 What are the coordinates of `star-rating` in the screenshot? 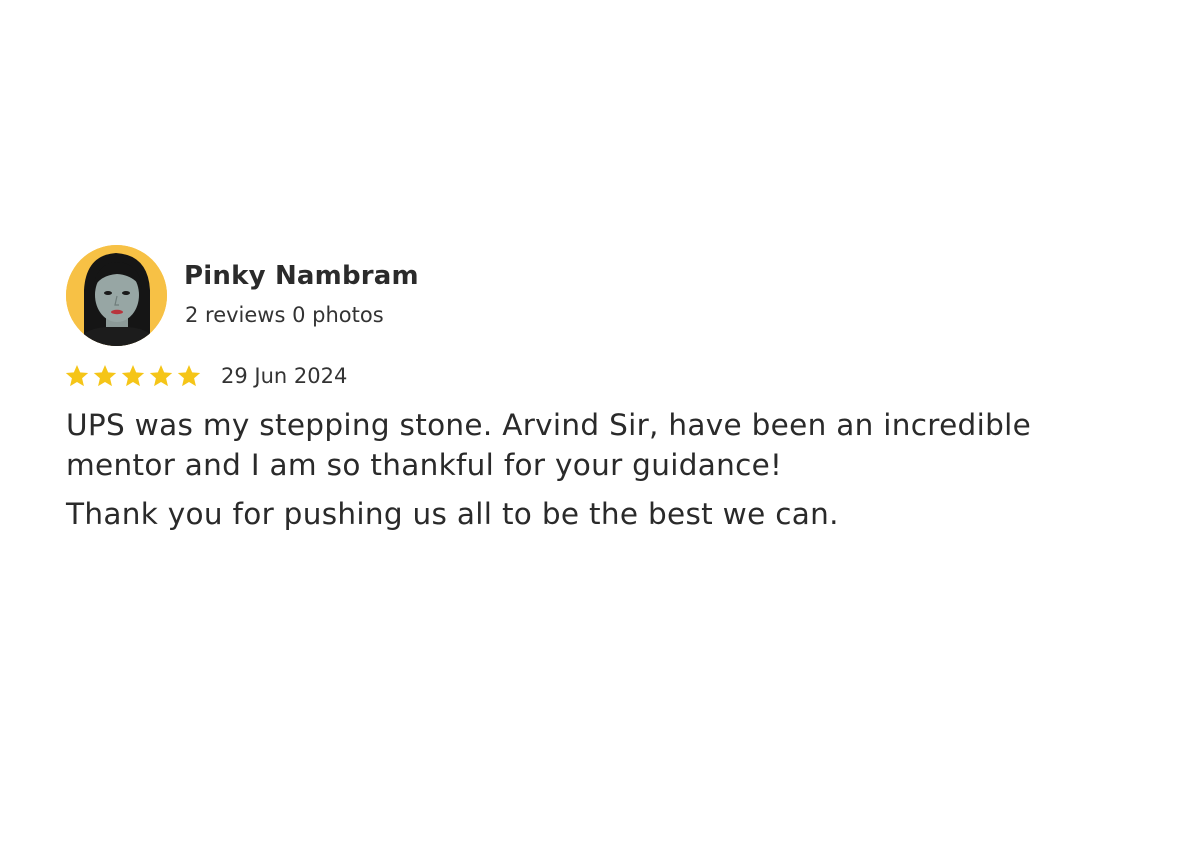 It's located at (134, 376).